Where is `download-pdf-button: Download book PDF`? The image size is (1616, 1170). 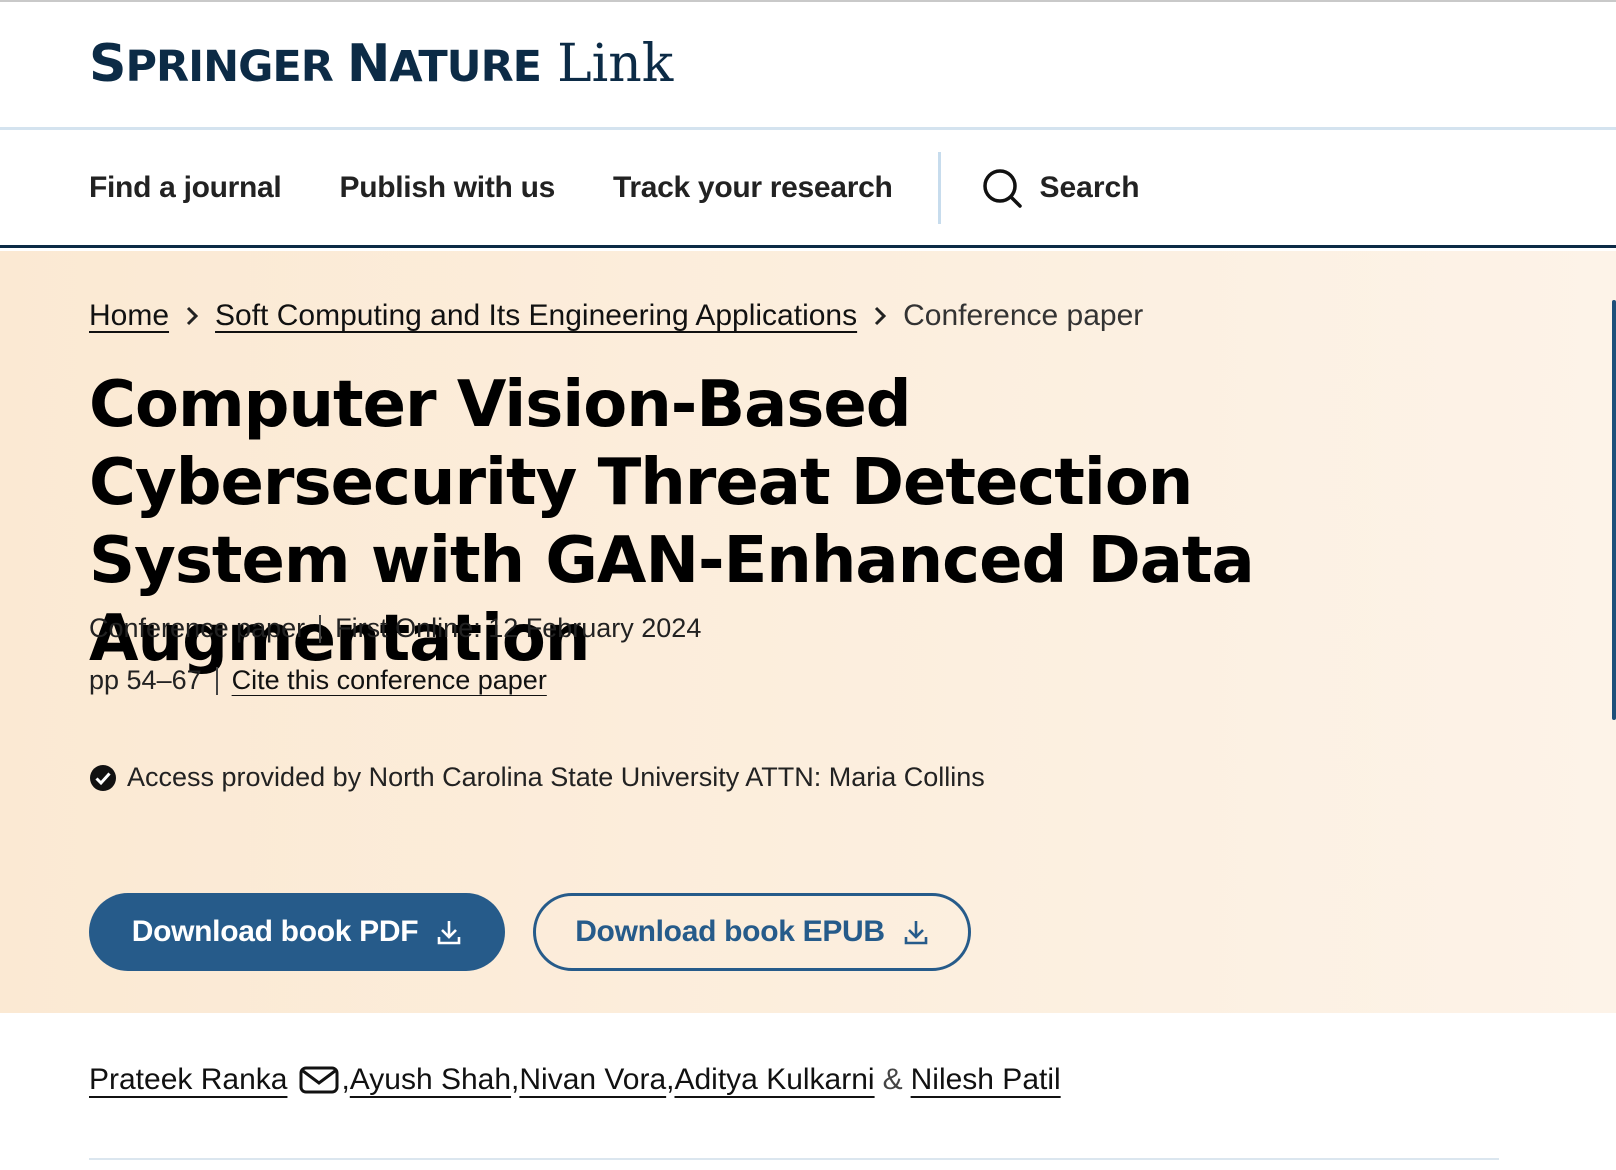
download-pdf-button: Download book PDF is located at coordinates (297, 932).